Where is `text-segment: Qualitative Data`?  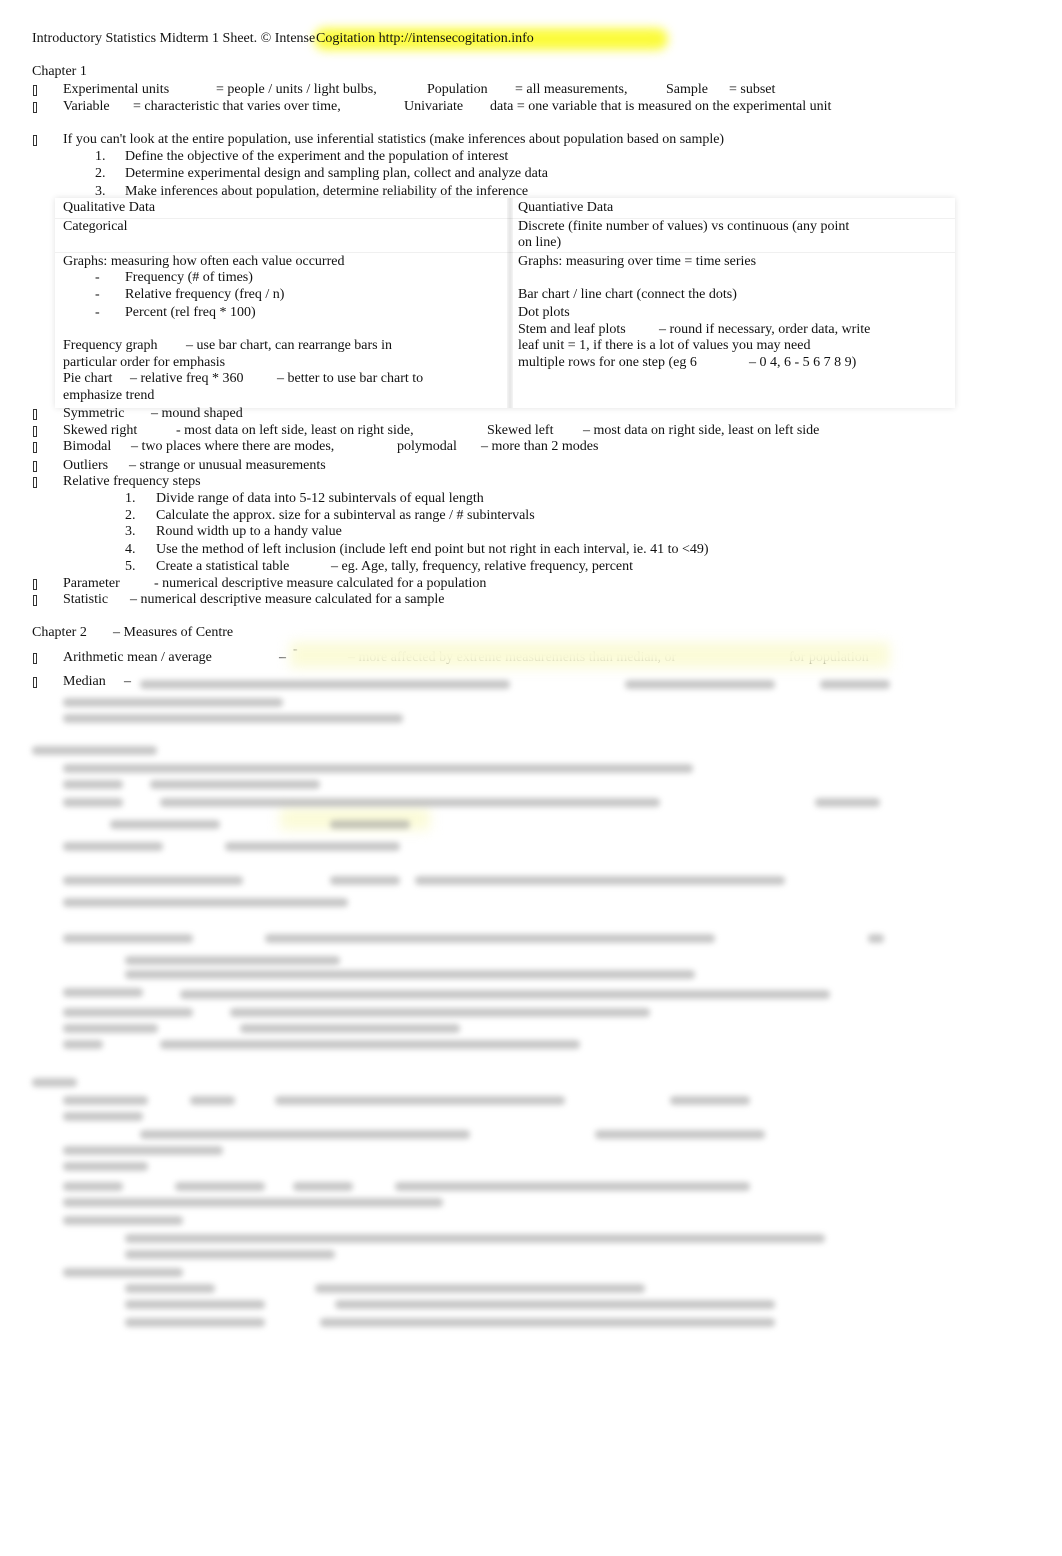 text-segment: Qualitative Data is located at coordinates (109, 207).